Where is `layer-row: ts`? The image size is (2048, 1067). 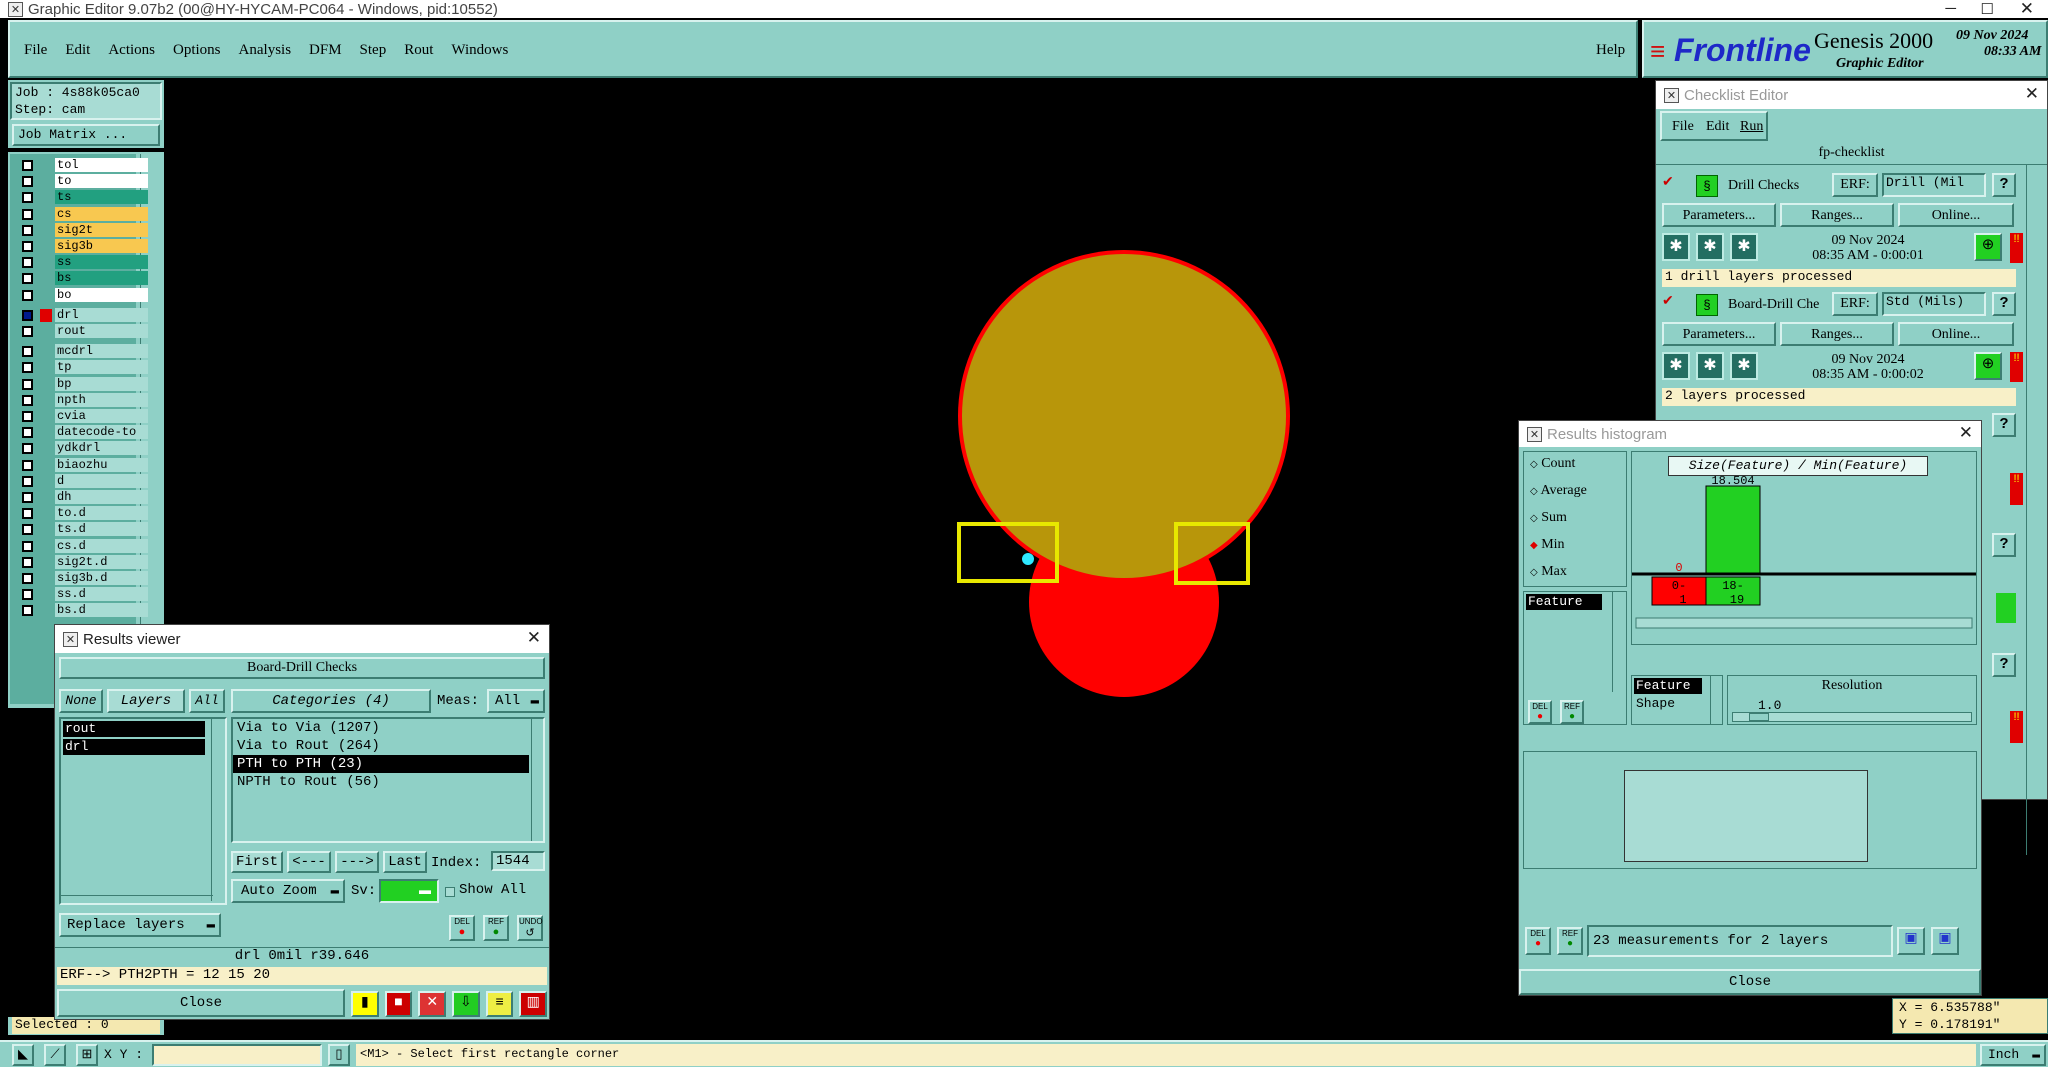 layer-row: ts is located at coordinates (83, 197).